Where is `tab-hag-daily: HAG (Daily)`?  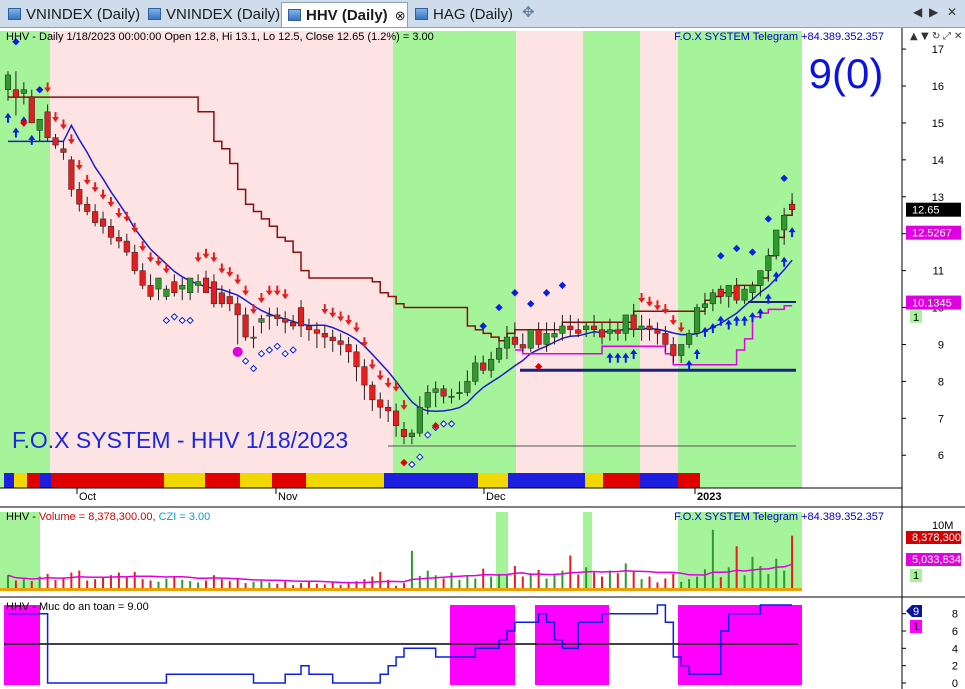 tab-hag-daily: HAG (Daily) is located at coordinates (464, 14).